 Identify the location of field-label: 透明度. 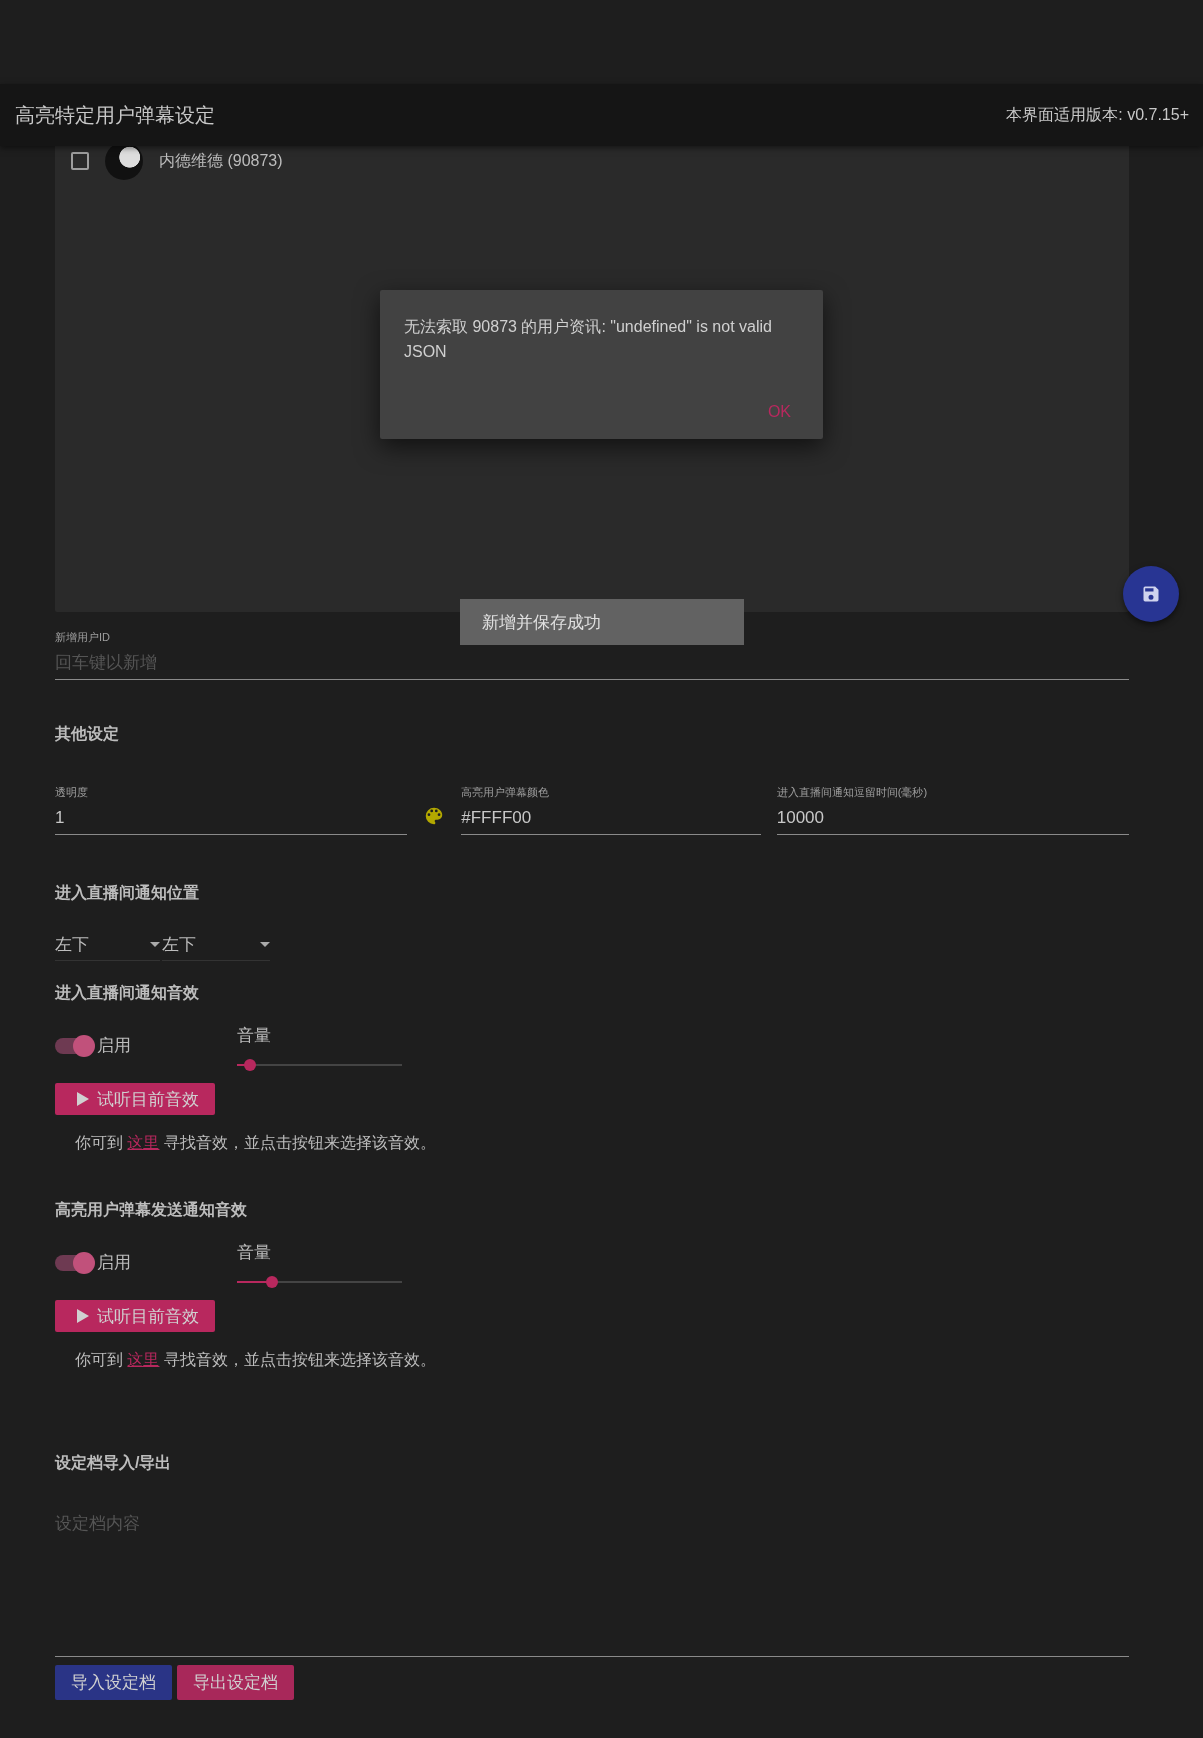
(72, 792).